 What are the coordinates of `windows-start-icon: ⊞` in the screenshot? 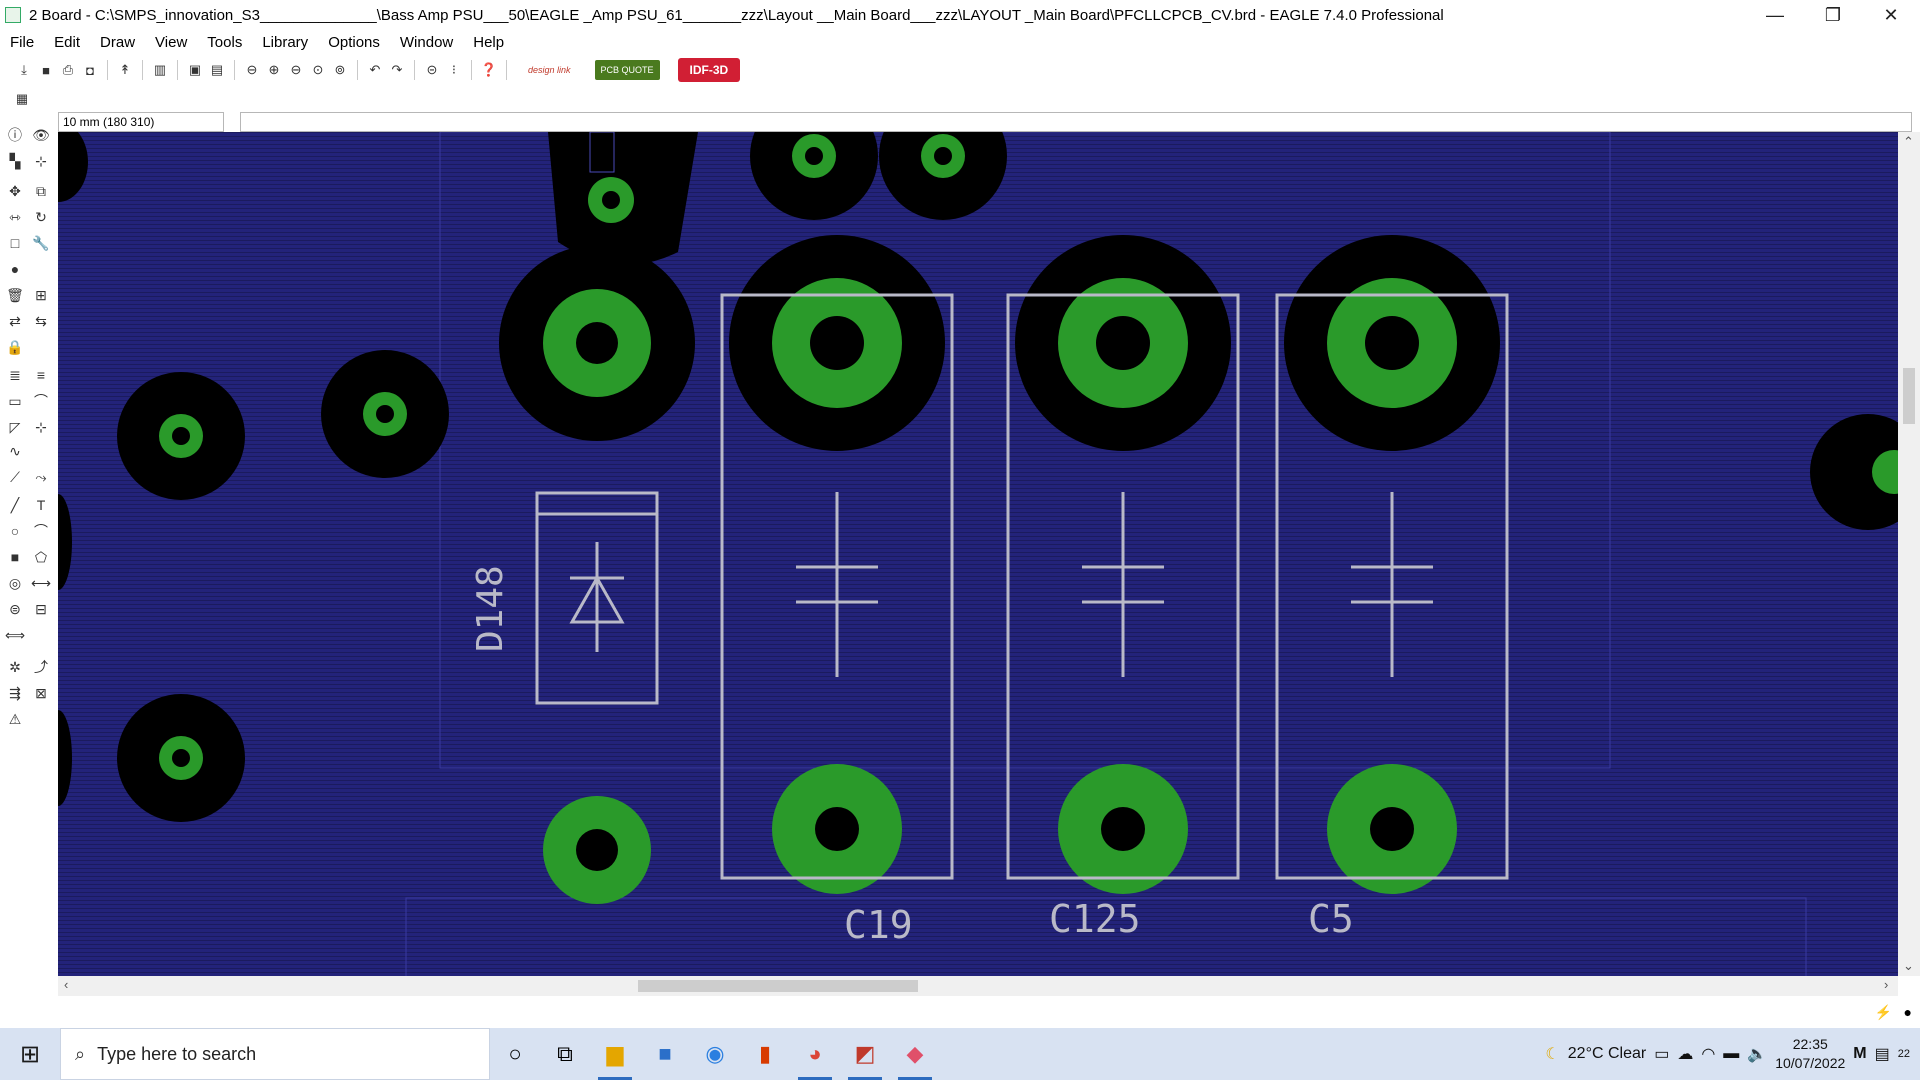 It's located at (30, 1054).